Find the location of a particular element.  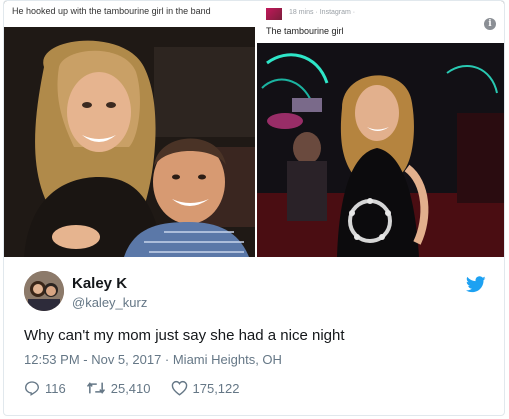

display-name: Kaley K is located at coordinates (99, 283).